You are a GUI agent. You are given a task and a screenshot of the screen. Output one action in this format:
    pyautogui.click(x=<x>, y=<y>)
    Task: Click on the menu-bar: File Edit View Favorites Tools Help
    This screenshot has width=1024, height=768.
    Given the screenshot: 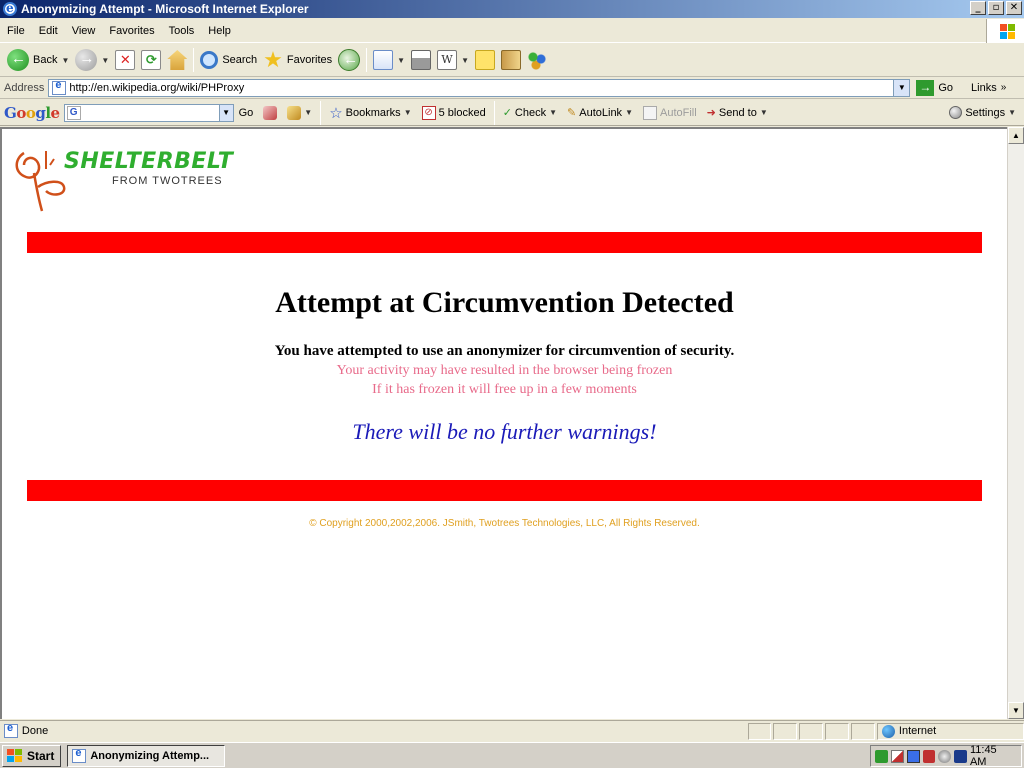 What is the action you would take?
    pyautogui.click(x=512, y=31)
    